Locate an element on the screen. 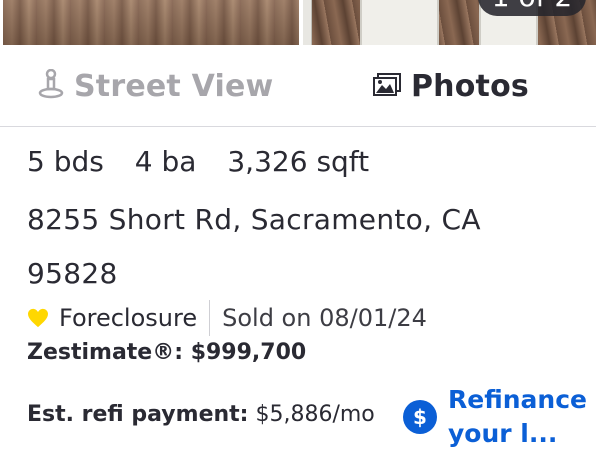  photo-counter-badge: 1 of 2 is located at coordinates (532, 8).